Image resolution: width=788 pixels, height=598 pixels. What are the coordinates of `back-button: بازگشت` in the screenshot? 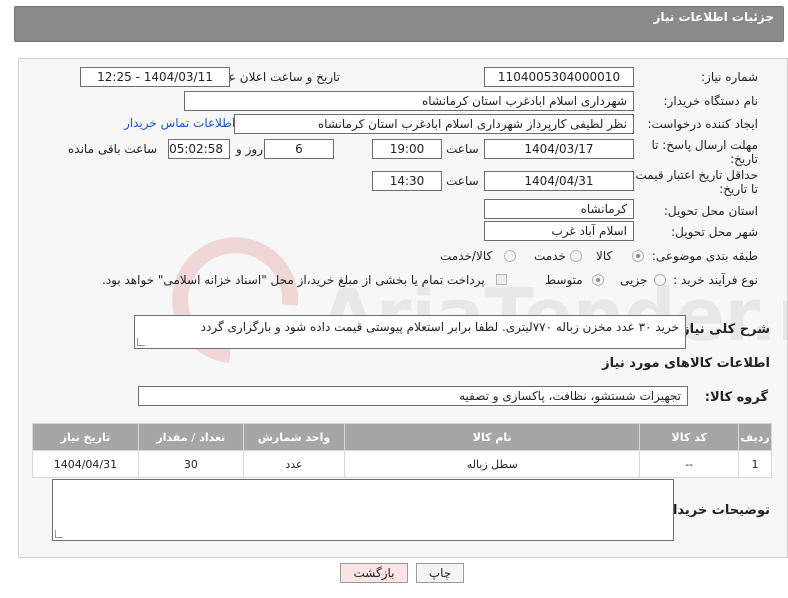 It's located at (374, 573).